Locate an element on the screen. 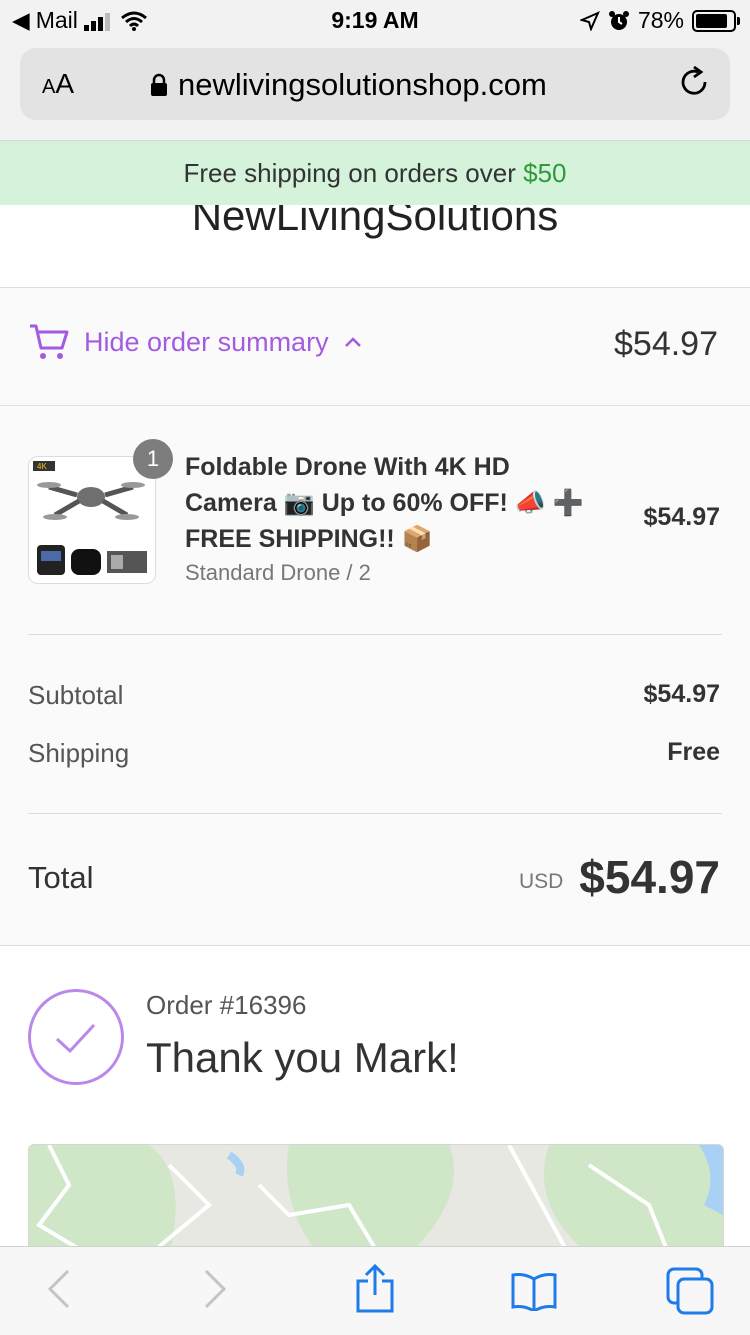 Image resolution: width=750 pixels, height=1335 pixels. chevron-up-icon is located at coordinates (352, 342).